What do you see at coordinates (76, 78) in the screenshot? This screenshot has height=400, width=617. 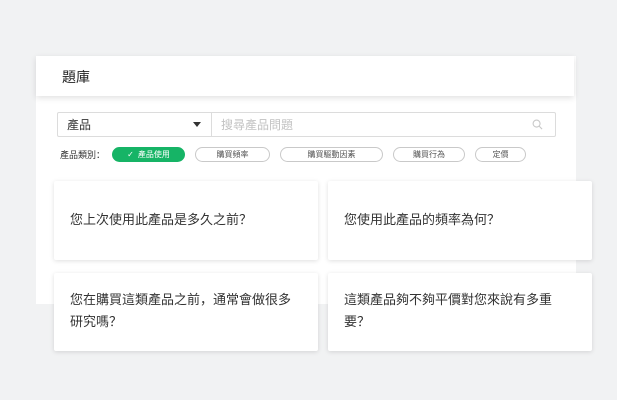 I see `panel-title: 題庫` at bounding box center [76, 78].